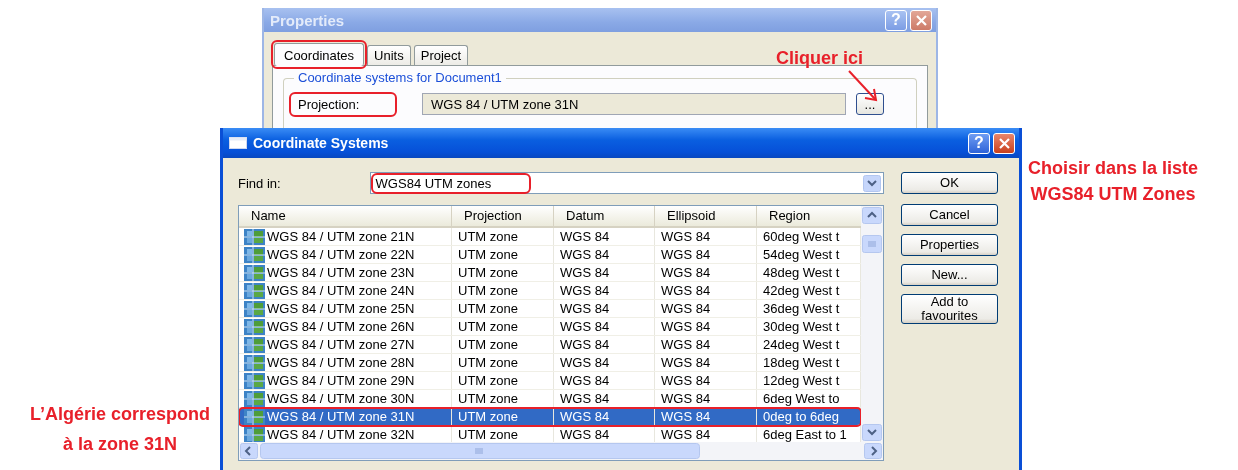 Image resolution: width=1238 pixels, height=470 pixels. I want to click on table-cell: WGS 84 / UTM zone 25N, so click(341, 308).